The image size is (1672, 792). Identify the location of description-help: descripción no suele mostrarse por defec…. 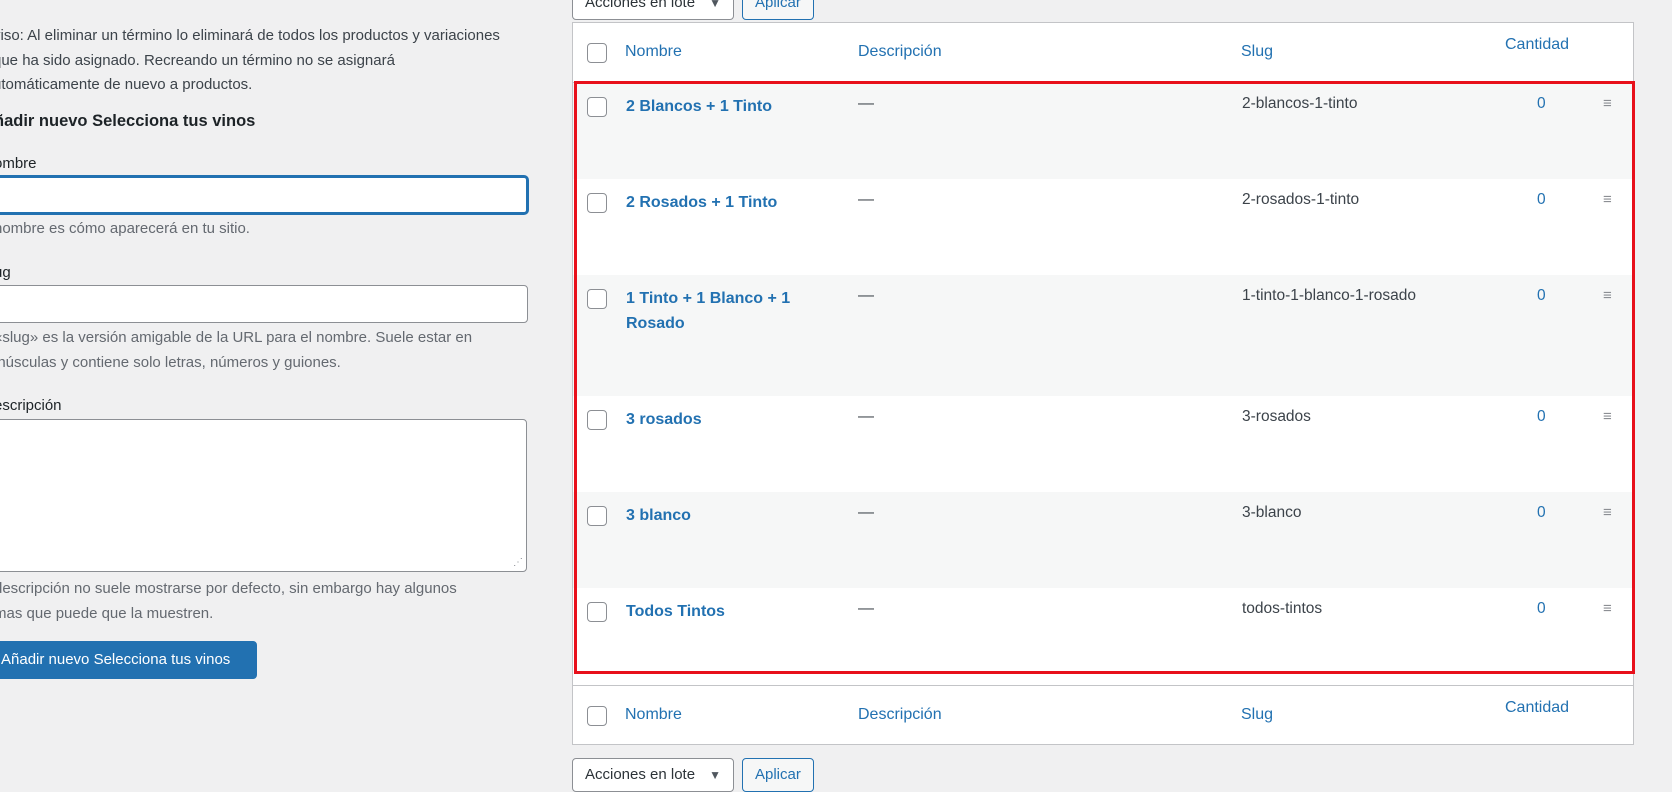
(267, 601).